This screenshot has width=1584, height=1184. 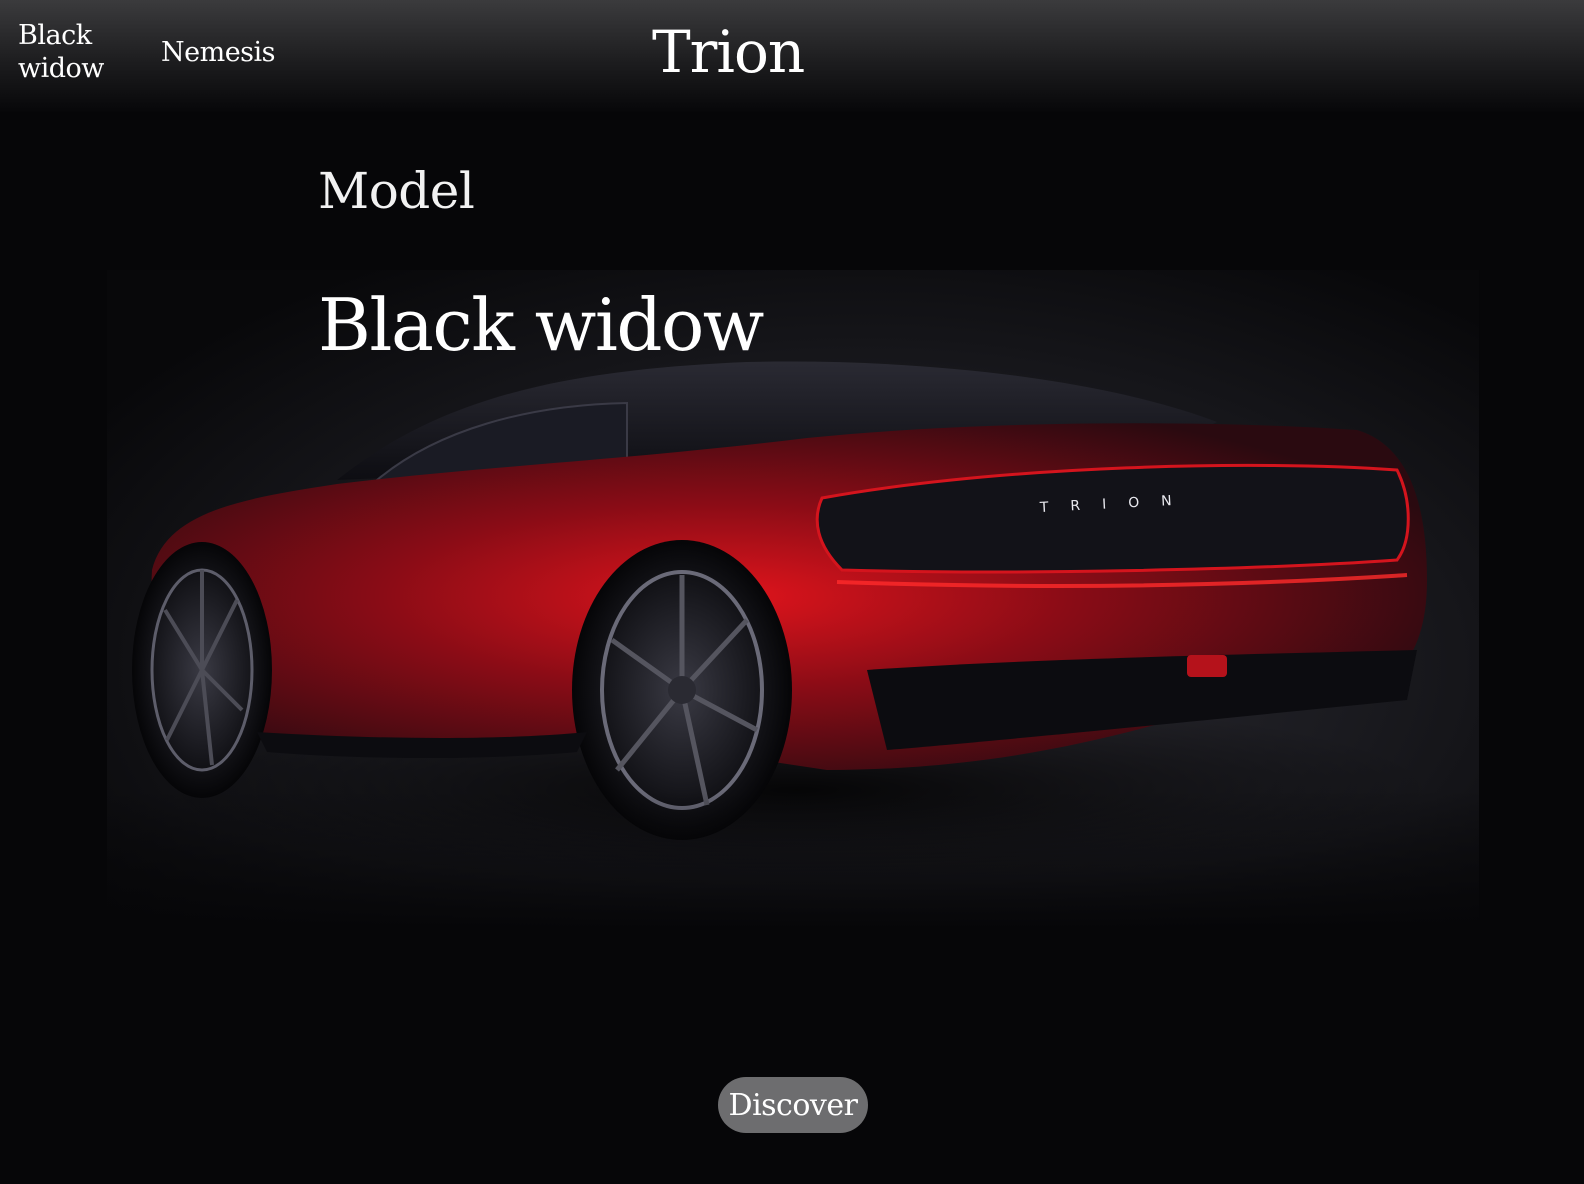 I want to click on discover-button: Discover, so click(x=793, y=1105).